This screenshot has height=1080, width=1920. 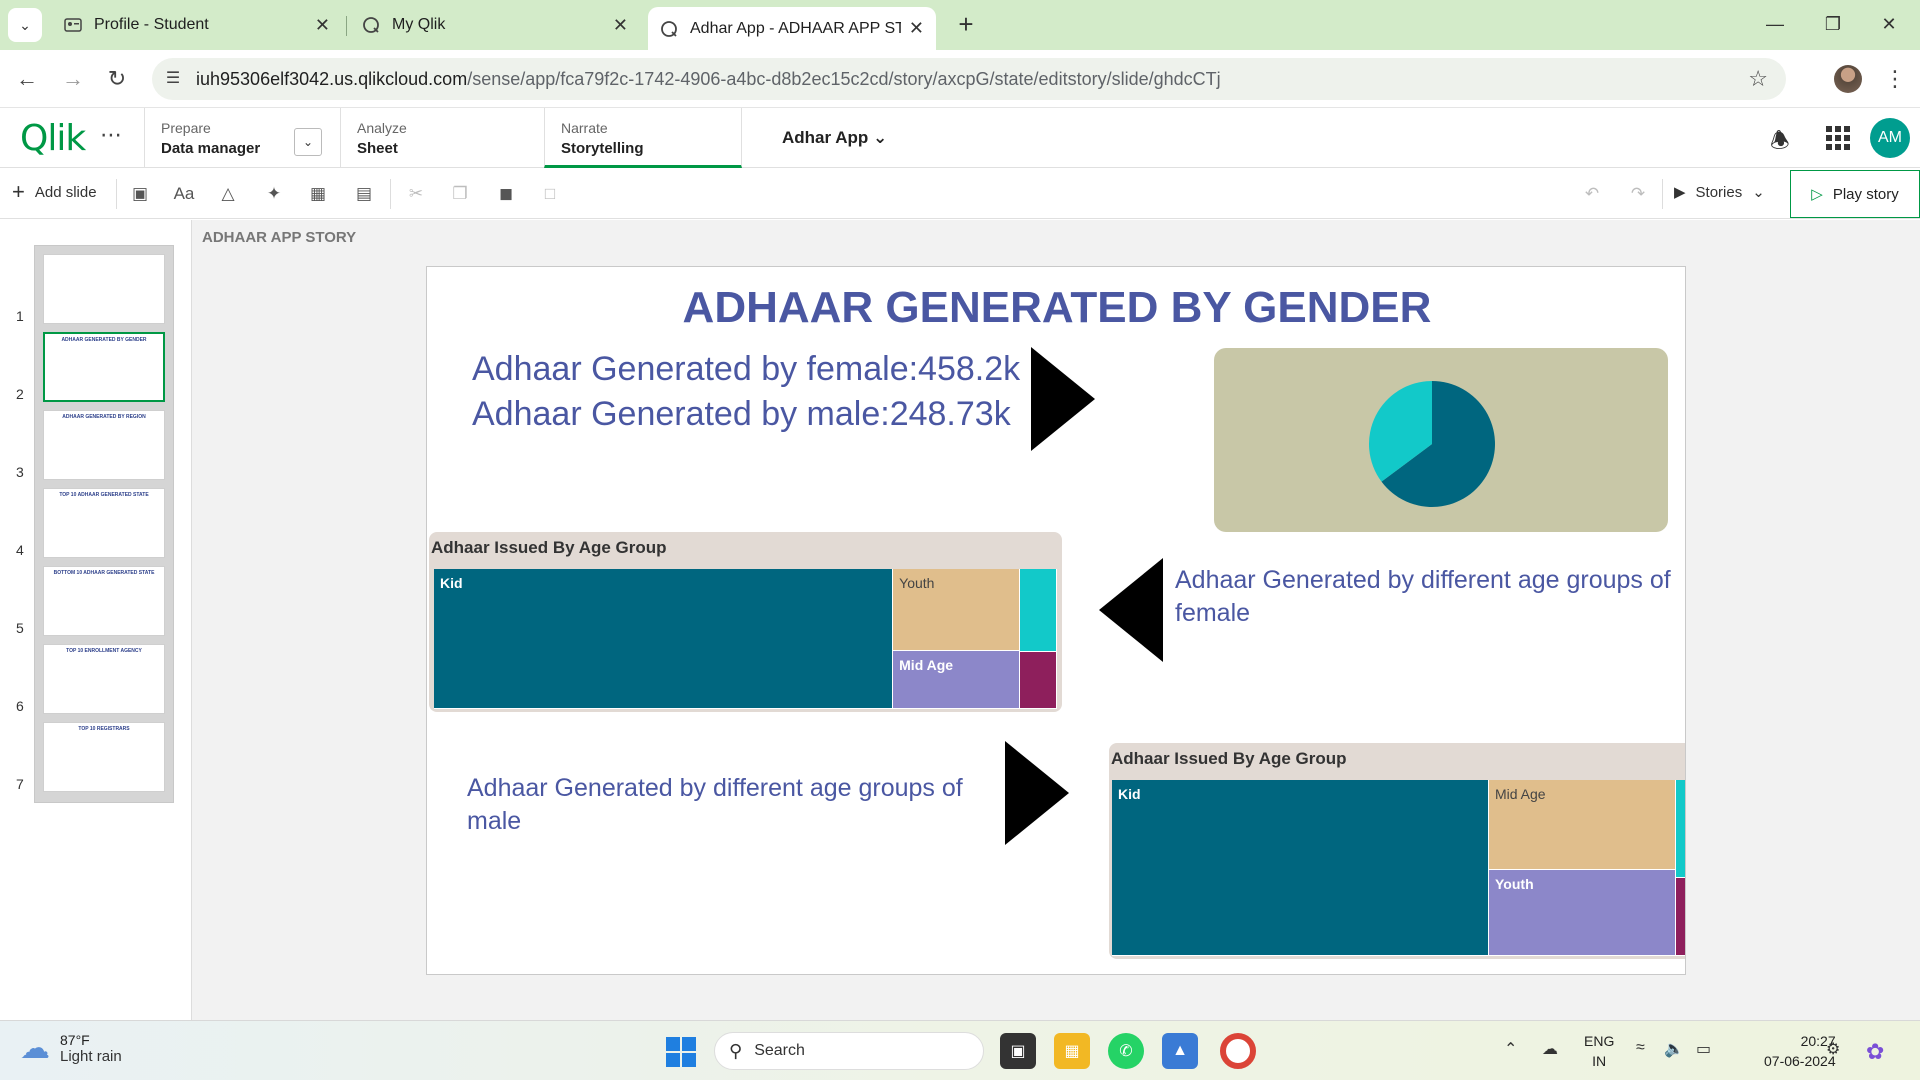 What do you see at coordinates (1126, 1051) in the screenshot?
I see `whatsapp-icon: ✆` at bounding box center [1126, 1051].